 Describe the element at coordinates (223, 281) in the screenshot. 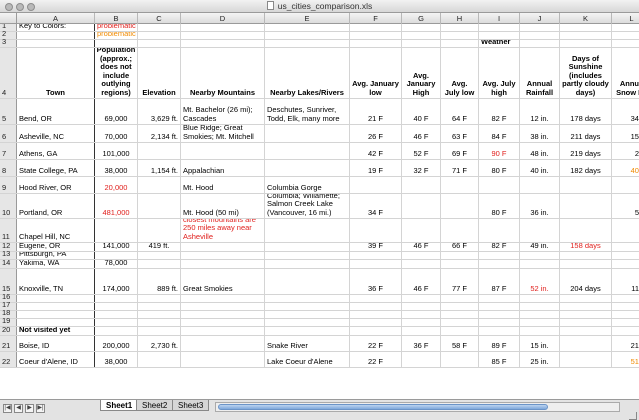

I see `cell-d15: Great Smokies` at that location.